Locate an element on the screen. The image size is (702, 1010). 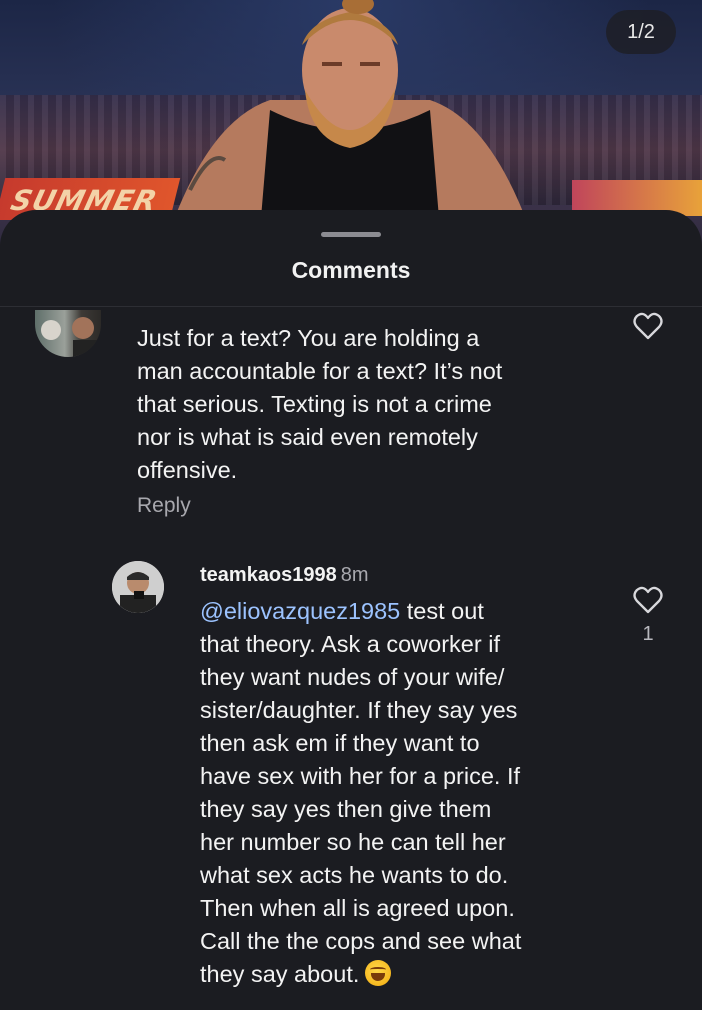
drag-handle is located at coordinates (351, 234).